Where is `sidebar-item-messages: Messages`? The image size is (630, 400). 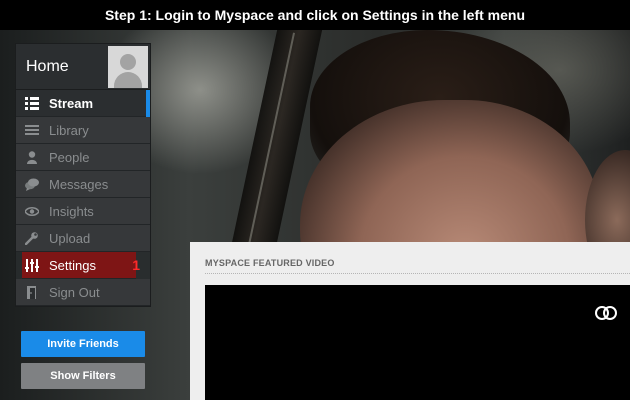
sidebar-item-messages: Messages is located at coordinates (83, 184).